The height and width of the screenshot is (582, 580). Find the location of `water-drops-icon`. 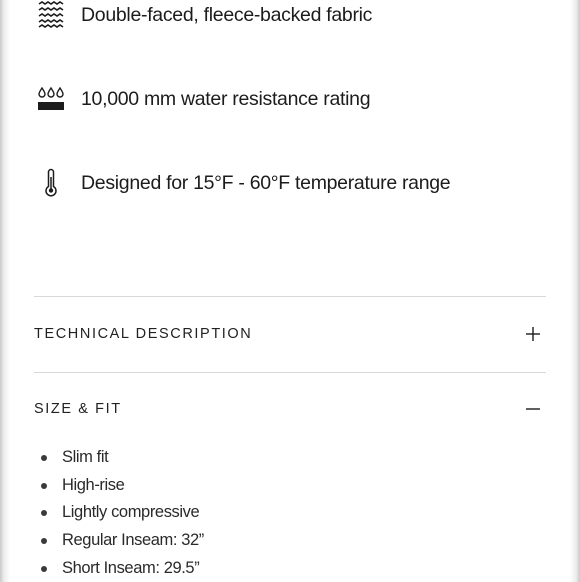

water-drops-icon is located at coordinates (51, 99).